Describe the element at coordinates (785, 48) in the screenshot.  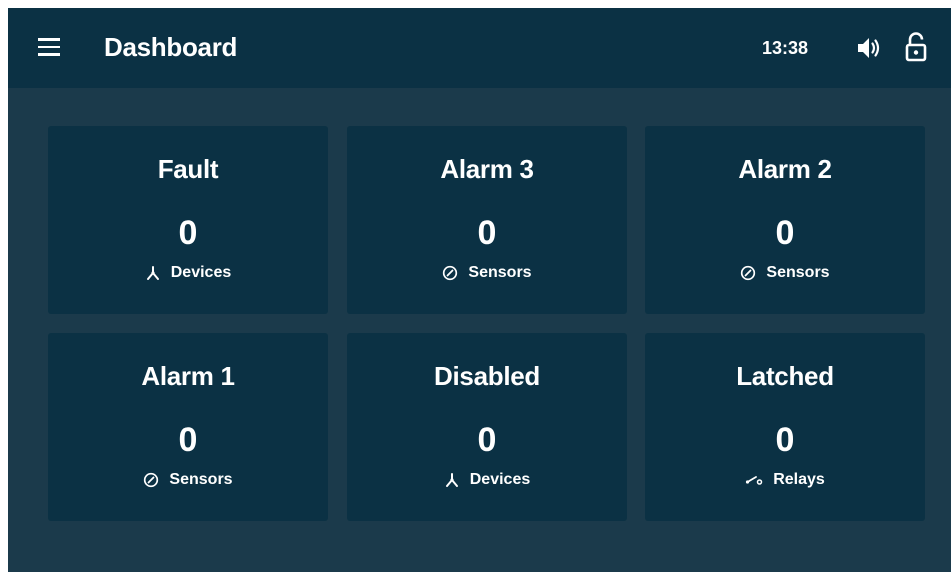
I see `clock: 13:38` at that location.